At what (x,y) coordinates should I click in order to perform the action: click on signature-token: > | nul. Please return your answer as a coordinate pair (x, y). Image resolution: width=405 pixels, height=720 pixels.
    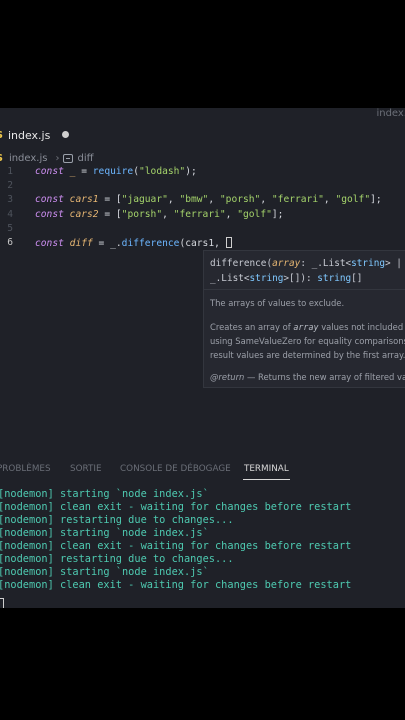
    Looking at the image, I should click on (393, 263).